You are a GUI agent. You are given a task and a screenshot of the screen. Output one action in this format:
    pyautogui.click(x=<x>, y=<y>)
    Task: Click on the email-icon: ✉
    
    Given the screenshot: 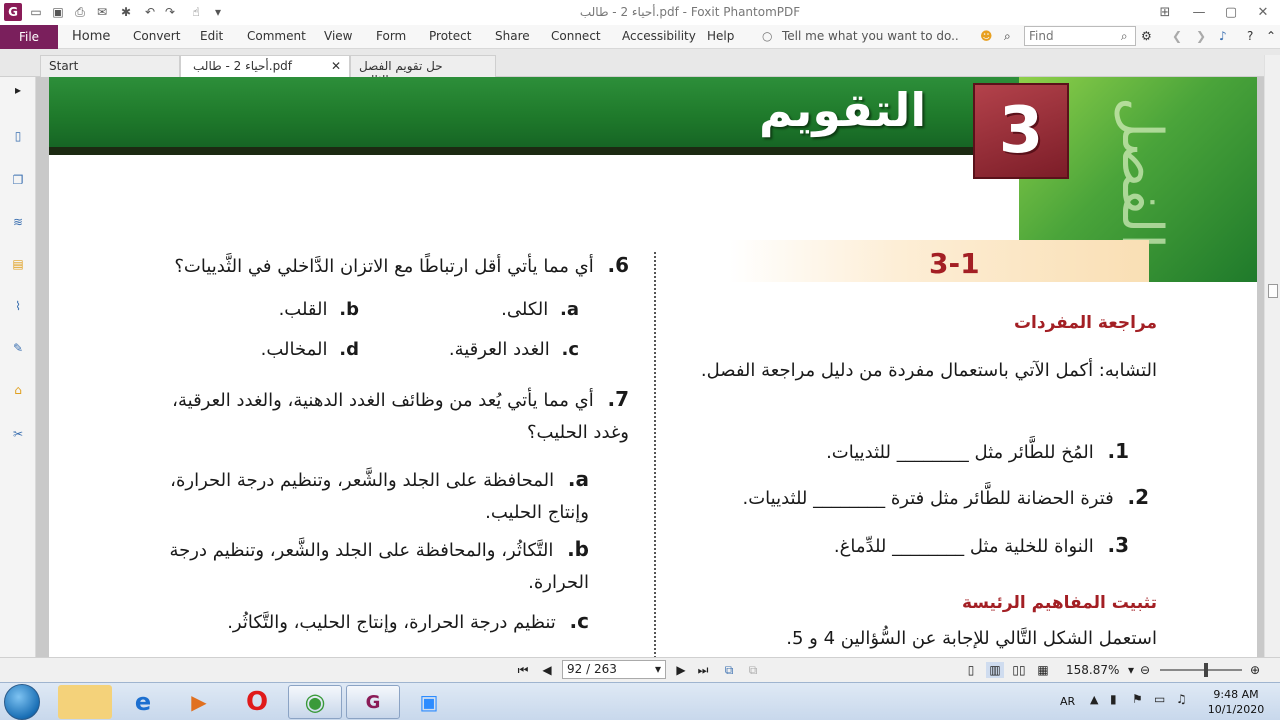 What is the action you would take?
    pyautogui.click(x=102, y=12)
    